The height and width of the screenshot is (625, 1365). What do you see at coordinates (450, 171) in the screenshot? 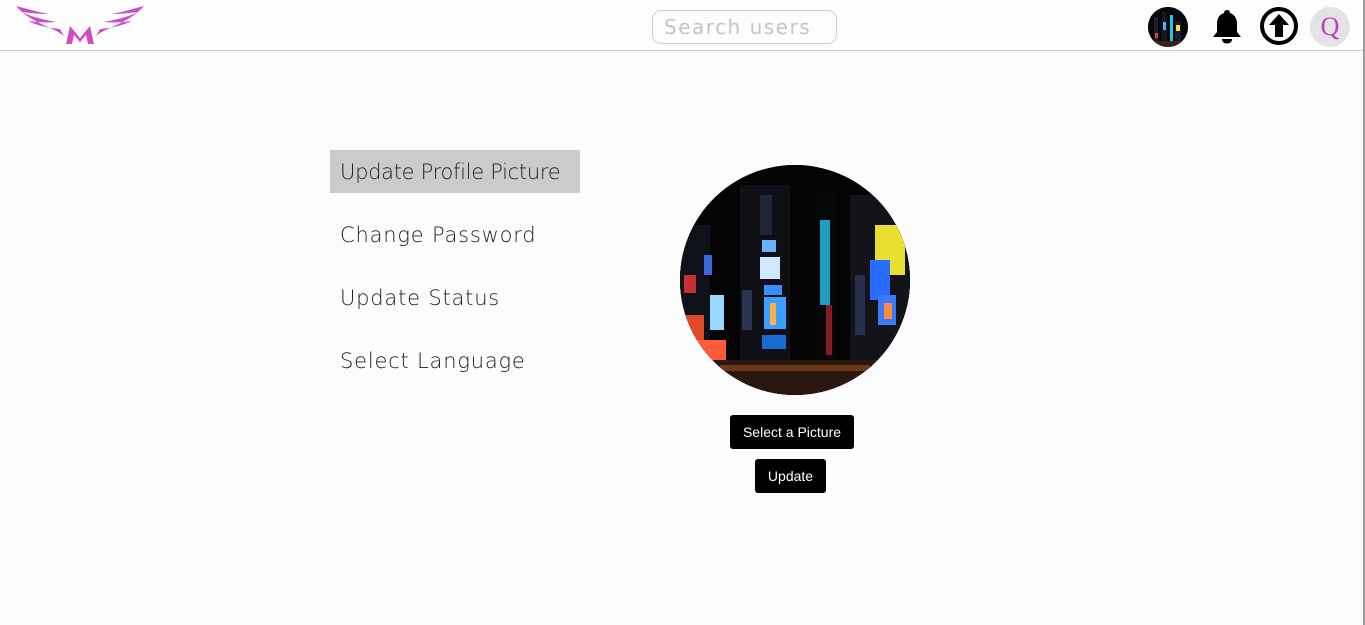
I see `menu-item-label: Update Profile Picture` at bounding box center [450, 171].